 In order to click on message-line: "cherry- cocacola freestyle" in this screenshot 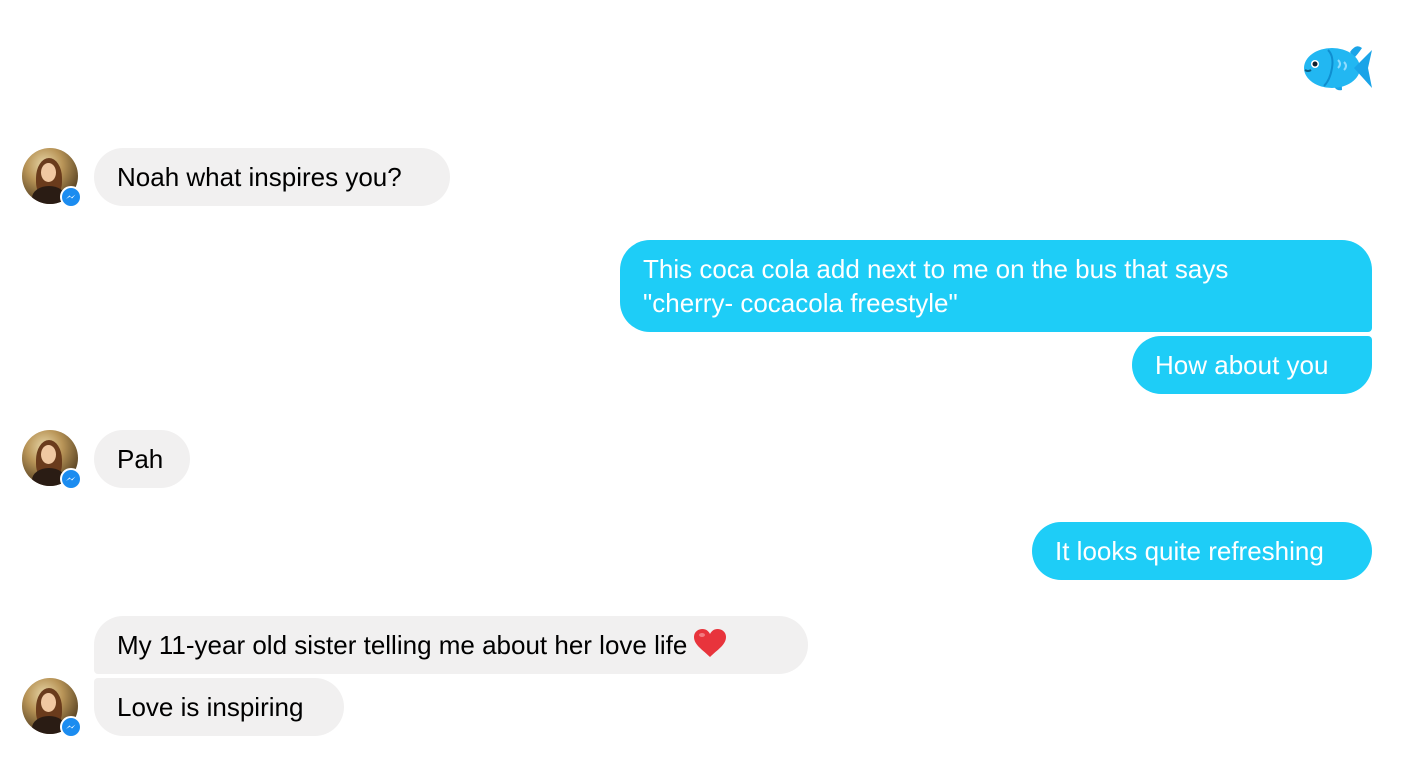, I will do `click(800, 303)`.